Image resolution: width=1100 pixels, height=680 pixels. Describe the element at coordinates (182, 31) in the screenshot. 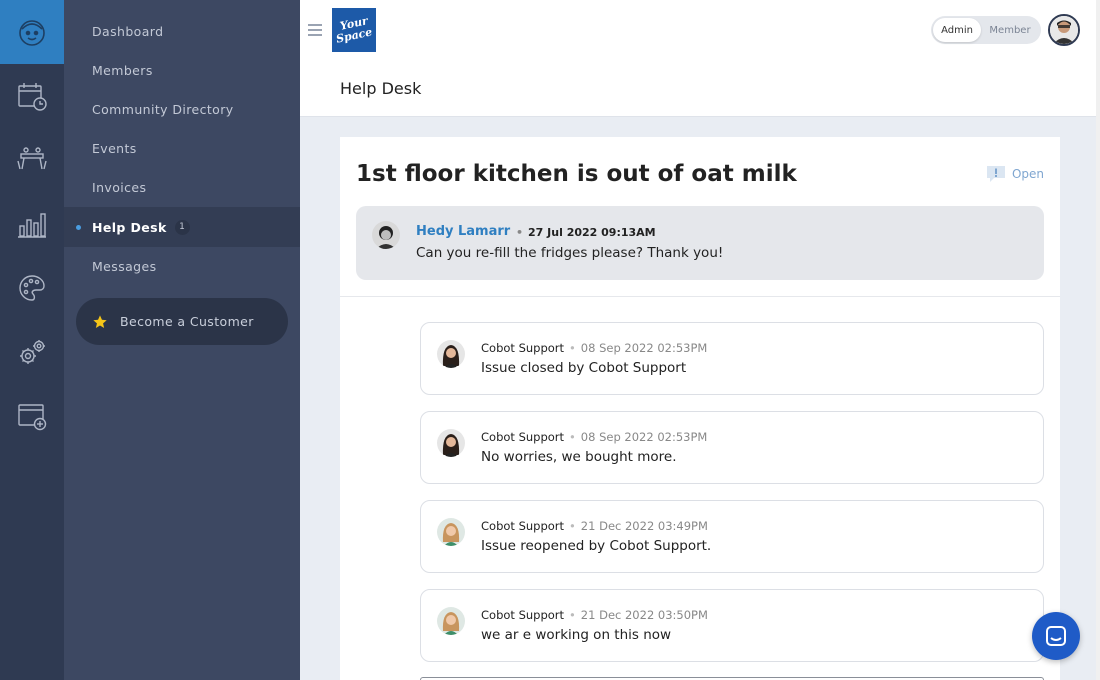

I see `nav-item-dashboard: Dashboard` at that location.